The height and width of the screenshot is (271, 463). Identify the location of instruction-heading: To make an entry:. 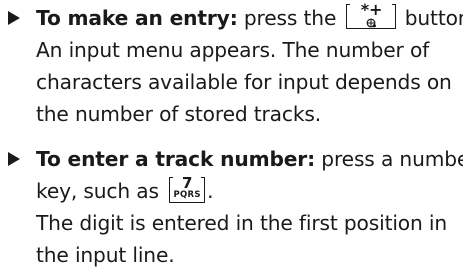
(137, 18).